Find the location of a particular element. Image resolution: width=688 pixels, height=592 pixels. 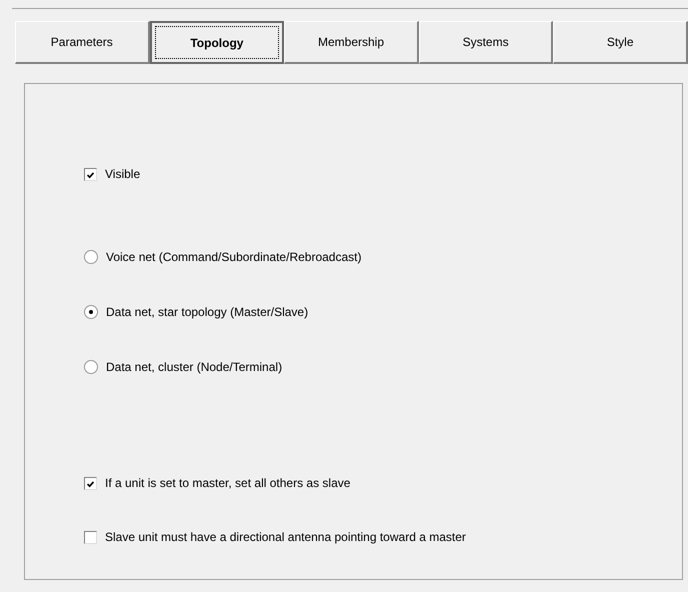

checkbox-label: Slave unit must have a directional antenna pointing toward a master is located at coordinates (285, 537).